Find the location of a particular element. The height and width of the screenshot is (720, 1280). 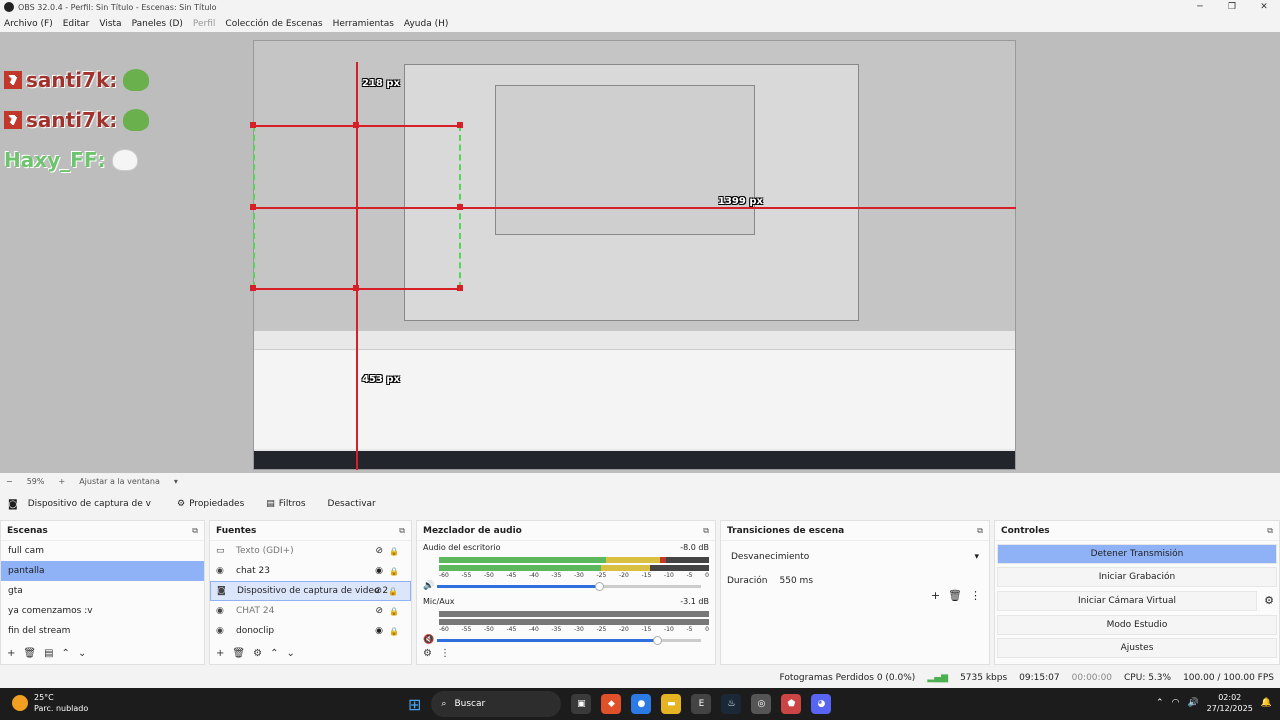

transition-select: Desvanecimiento ▾ is located at coordinates (855, 557).